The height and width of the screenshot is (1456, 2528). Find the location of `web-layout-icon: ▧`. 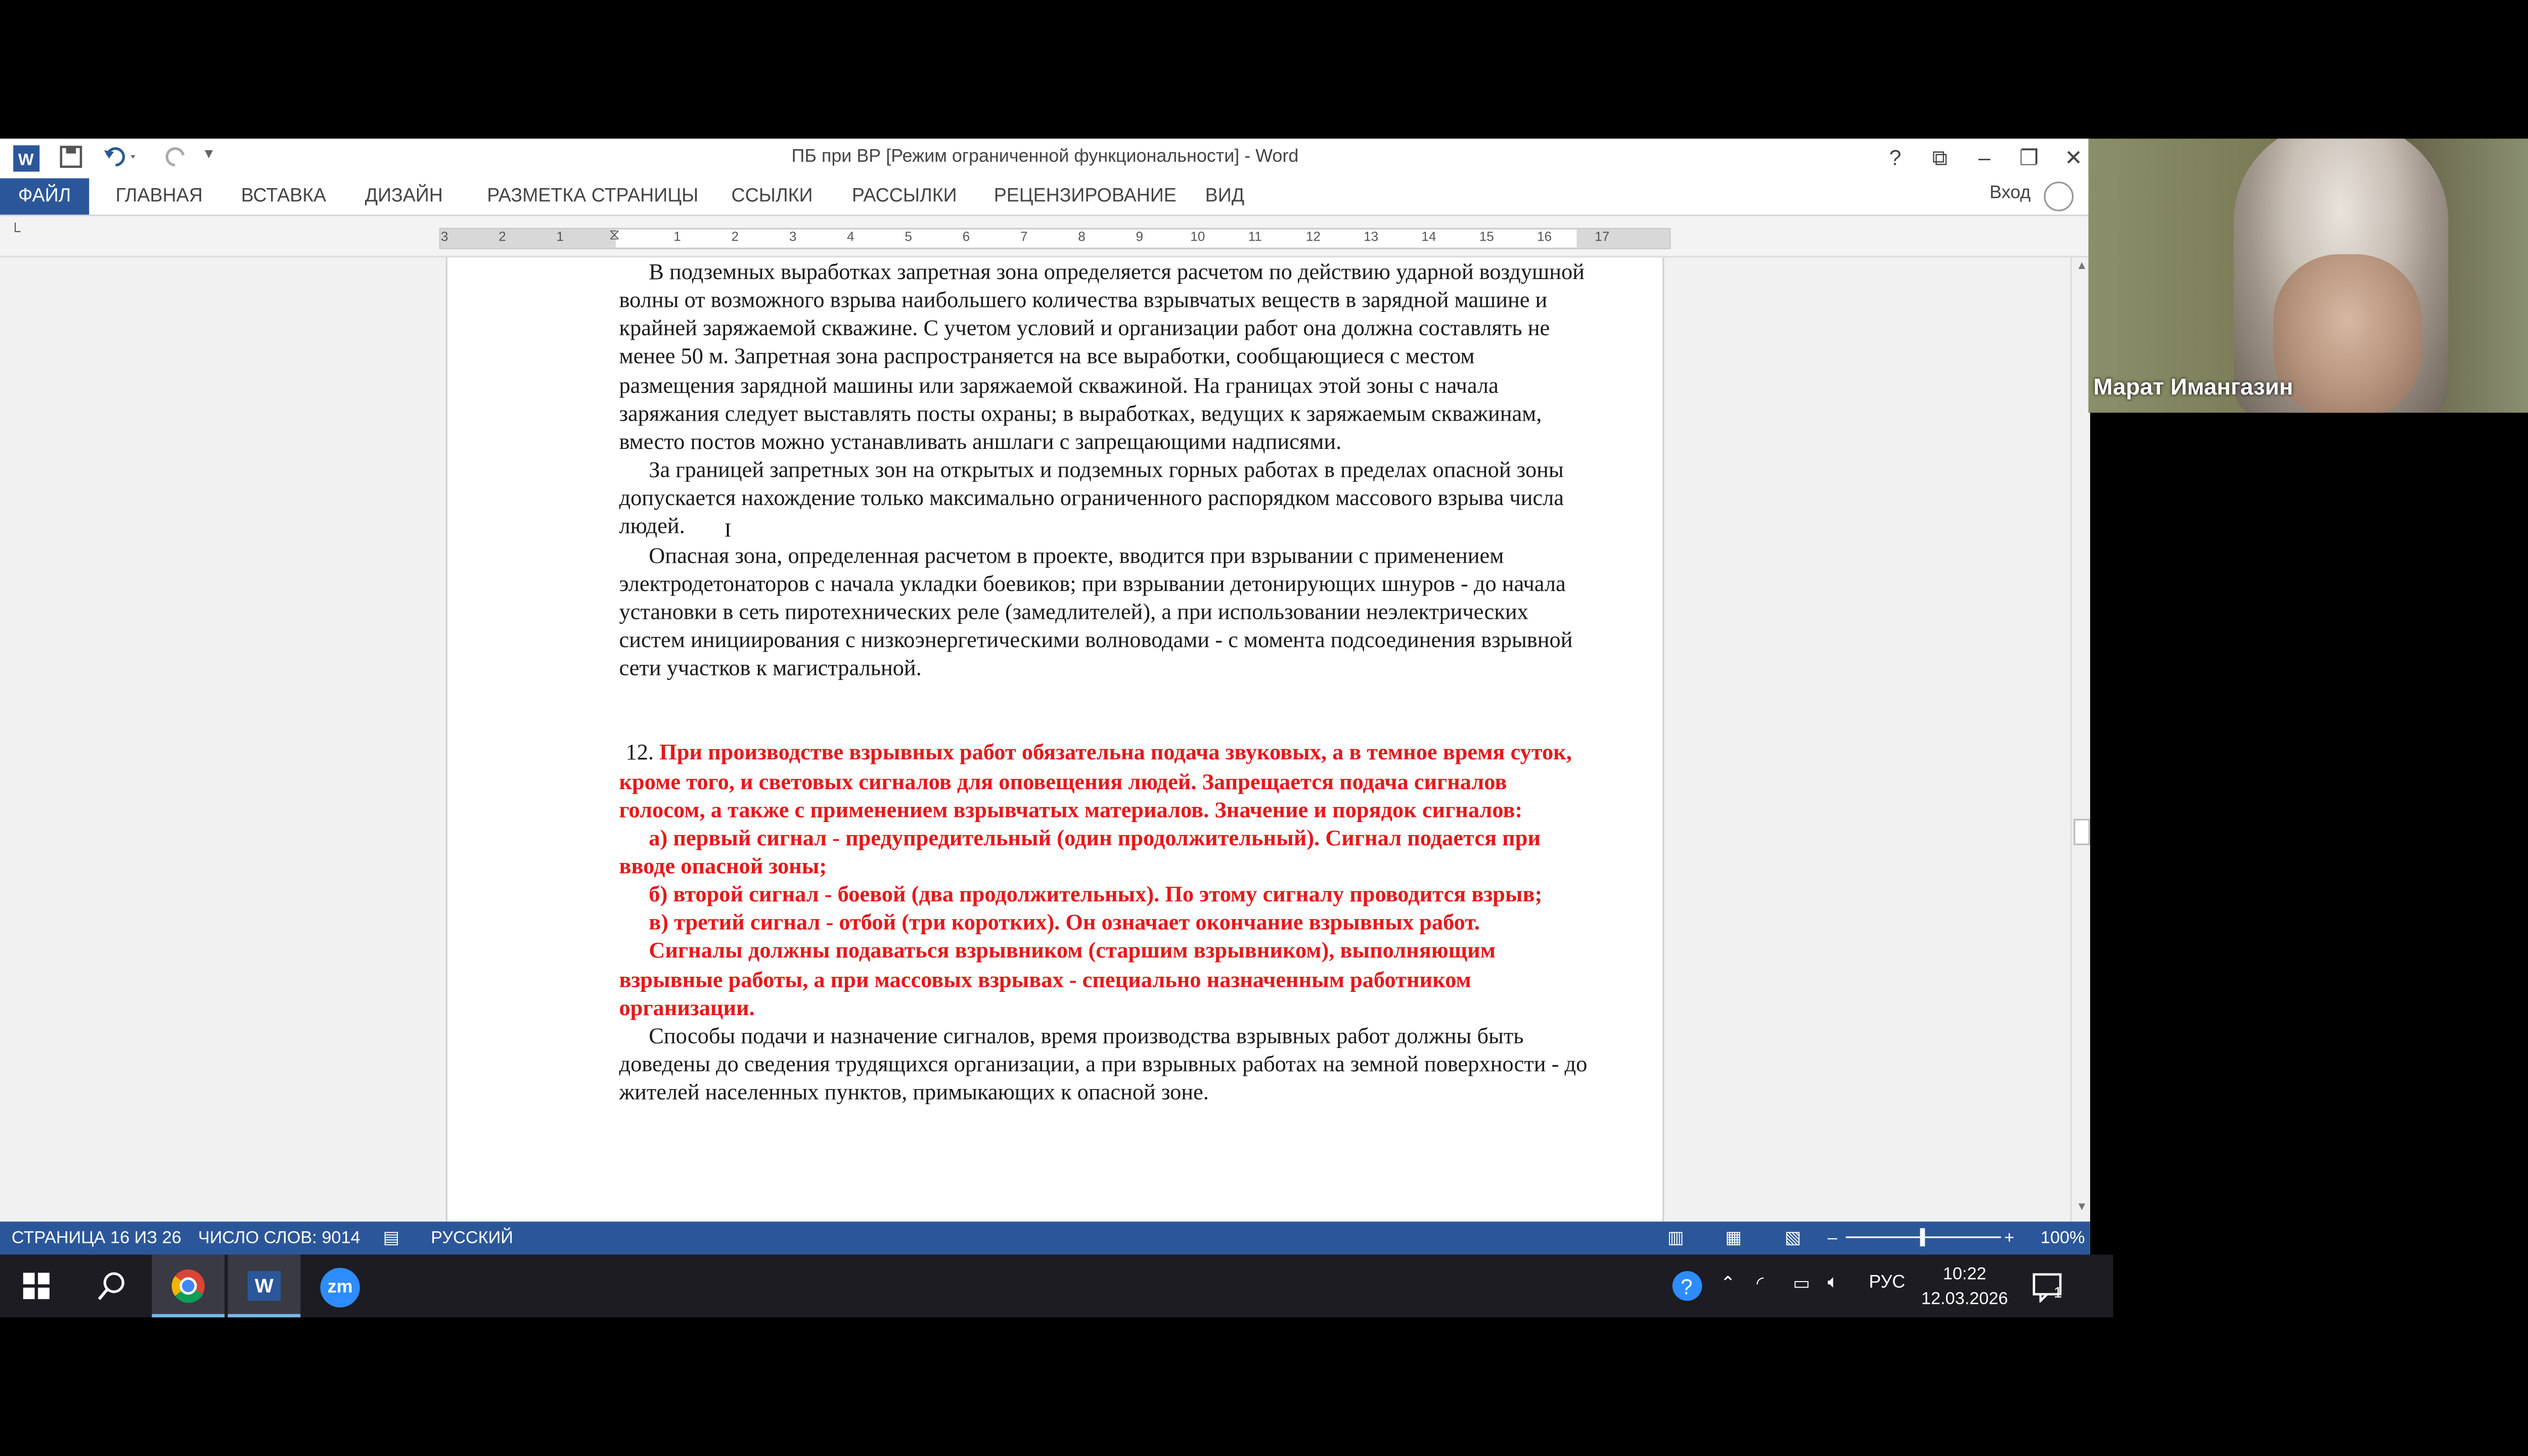

web-layout-icon: ▧ is located at coordinates (1793, 1238).